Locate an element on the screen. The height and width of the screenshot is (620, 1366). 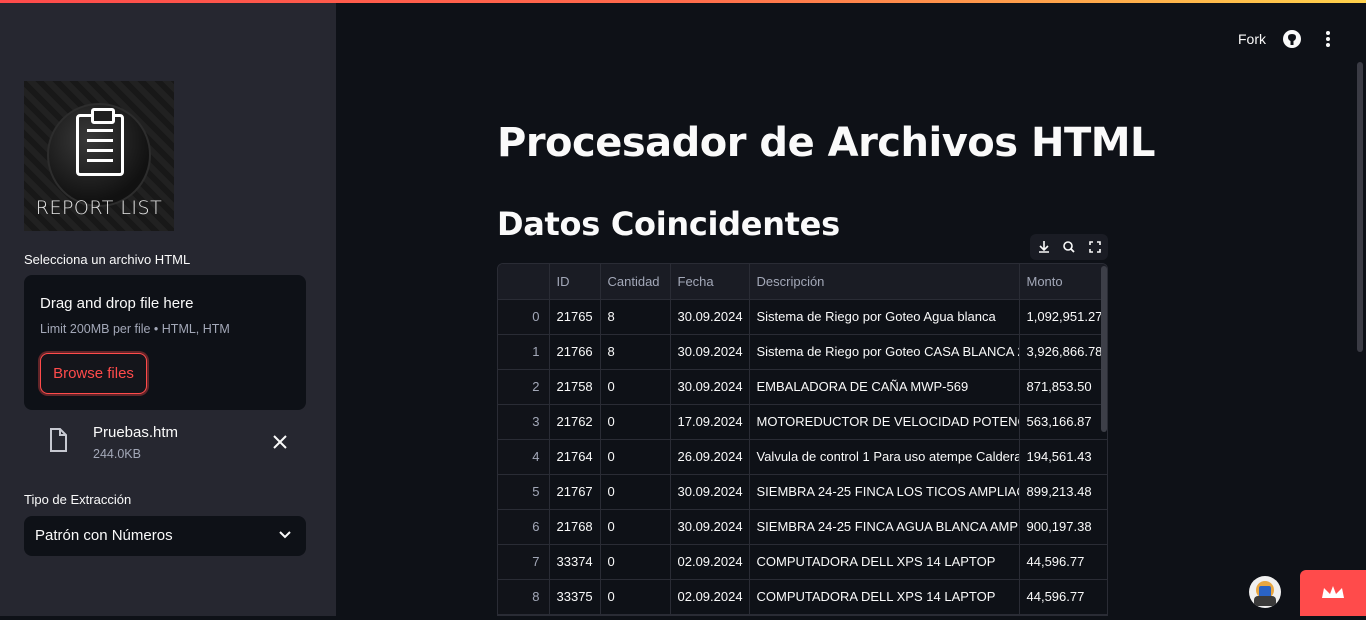
column-header: Descripción is located at coordinates (884, 282).